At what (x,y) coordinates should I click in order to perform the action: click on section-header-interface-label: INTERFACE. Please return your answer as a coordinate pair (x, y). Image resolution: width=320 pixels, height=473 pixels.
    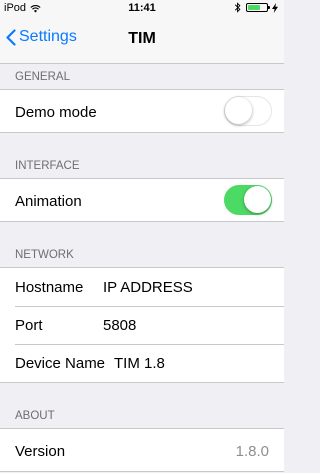
    Looking at the image, I should click on (47, 166).